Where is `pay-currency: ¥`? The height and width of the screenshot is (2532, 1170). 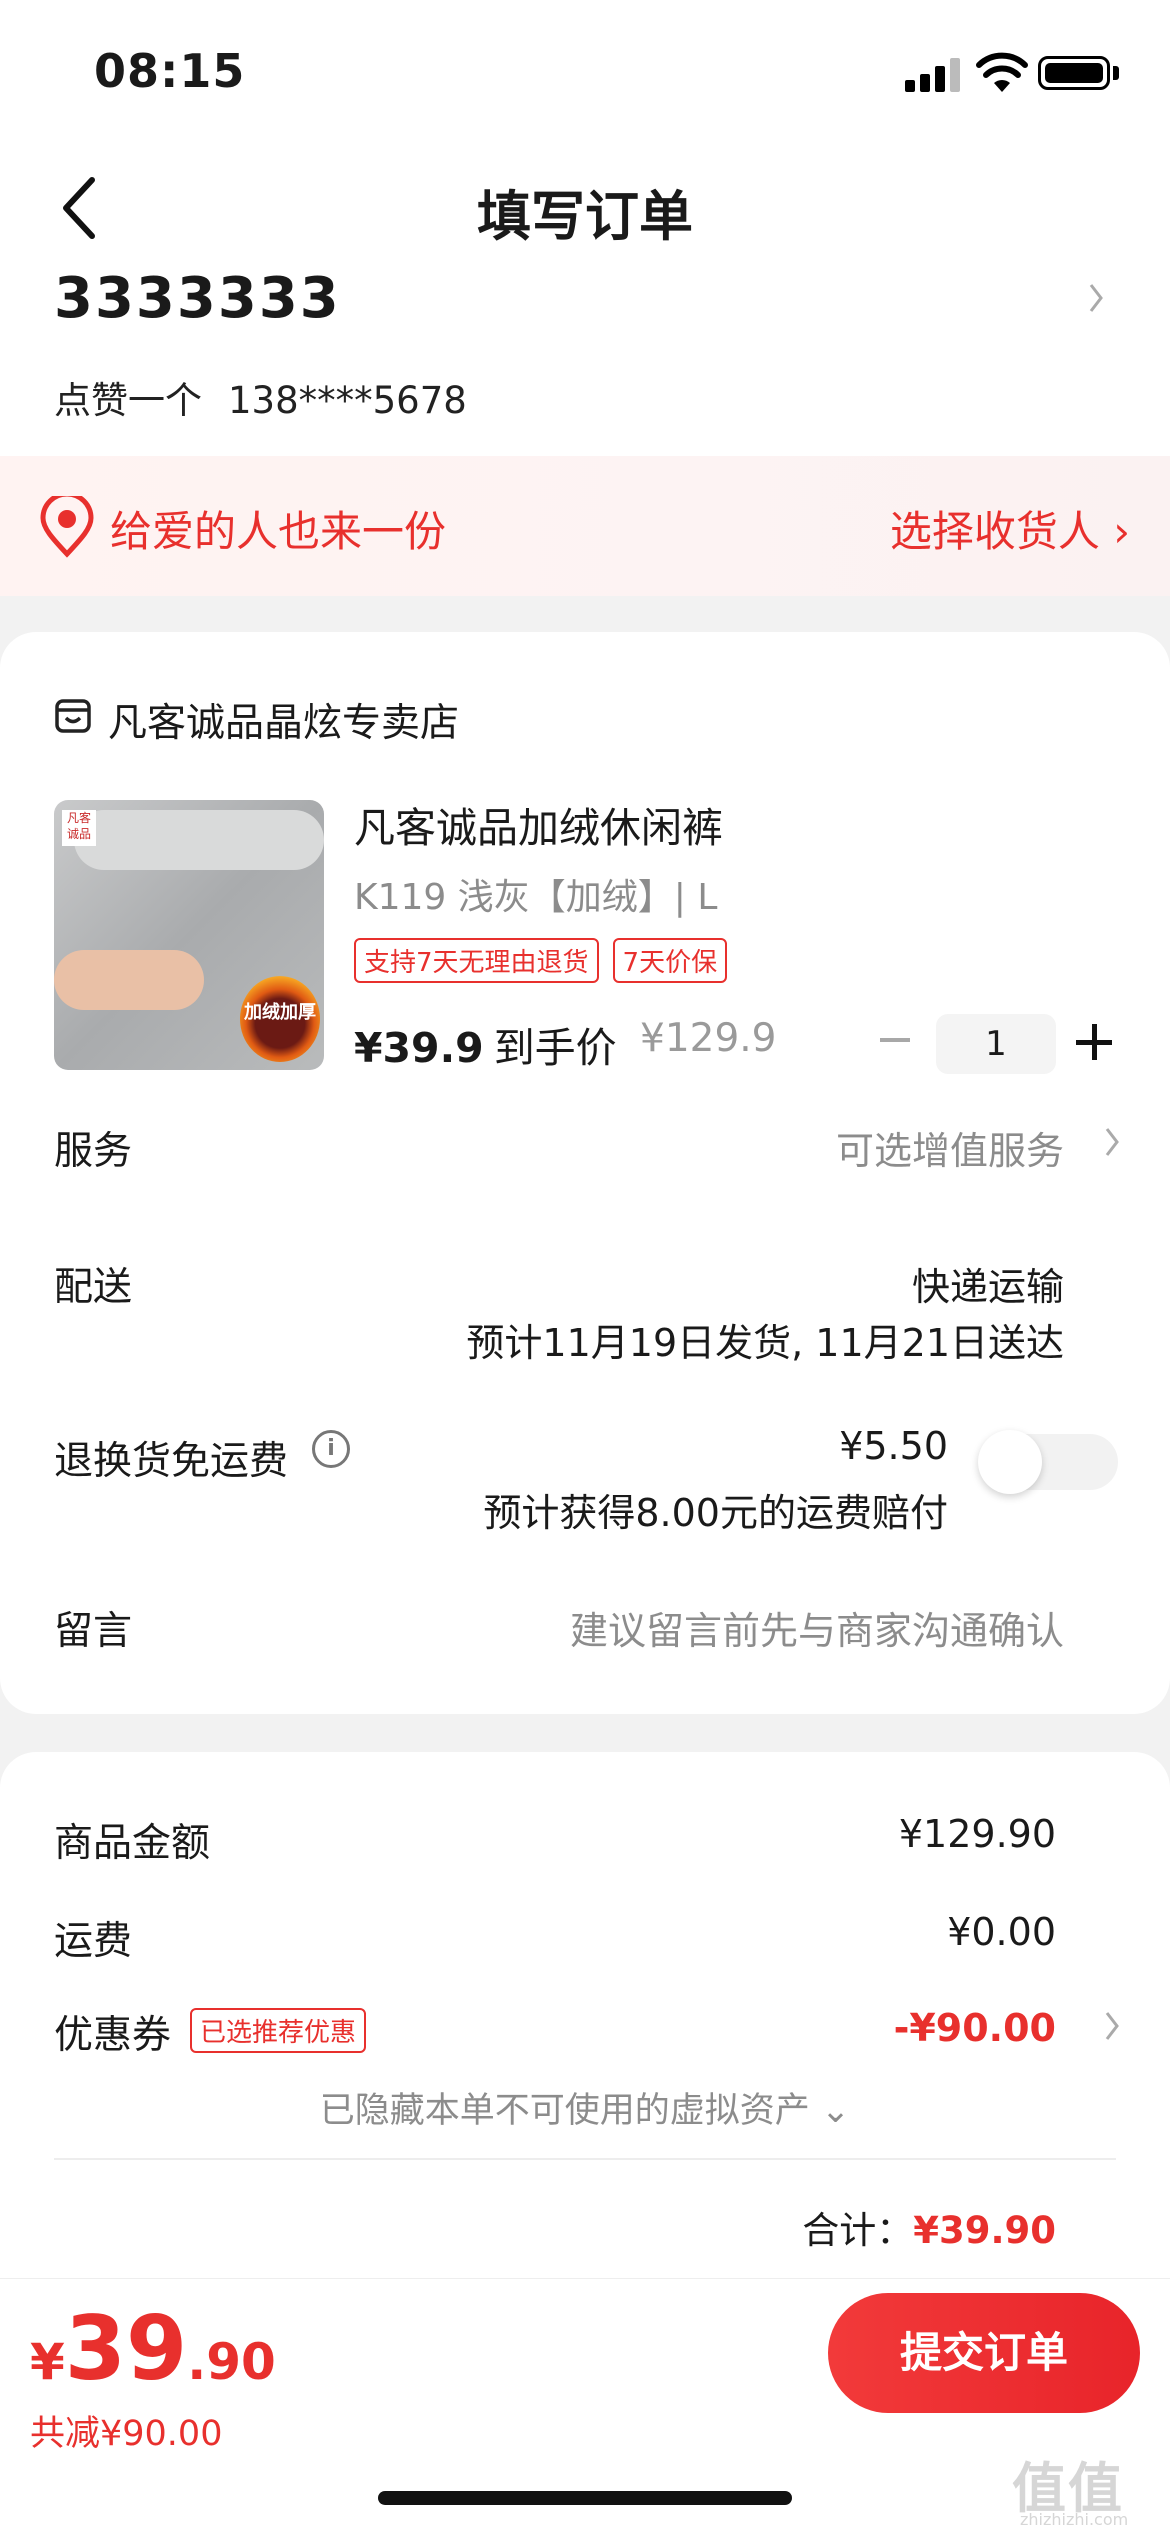
pay-currency: ¥ is located at coordinates (47, 2362).